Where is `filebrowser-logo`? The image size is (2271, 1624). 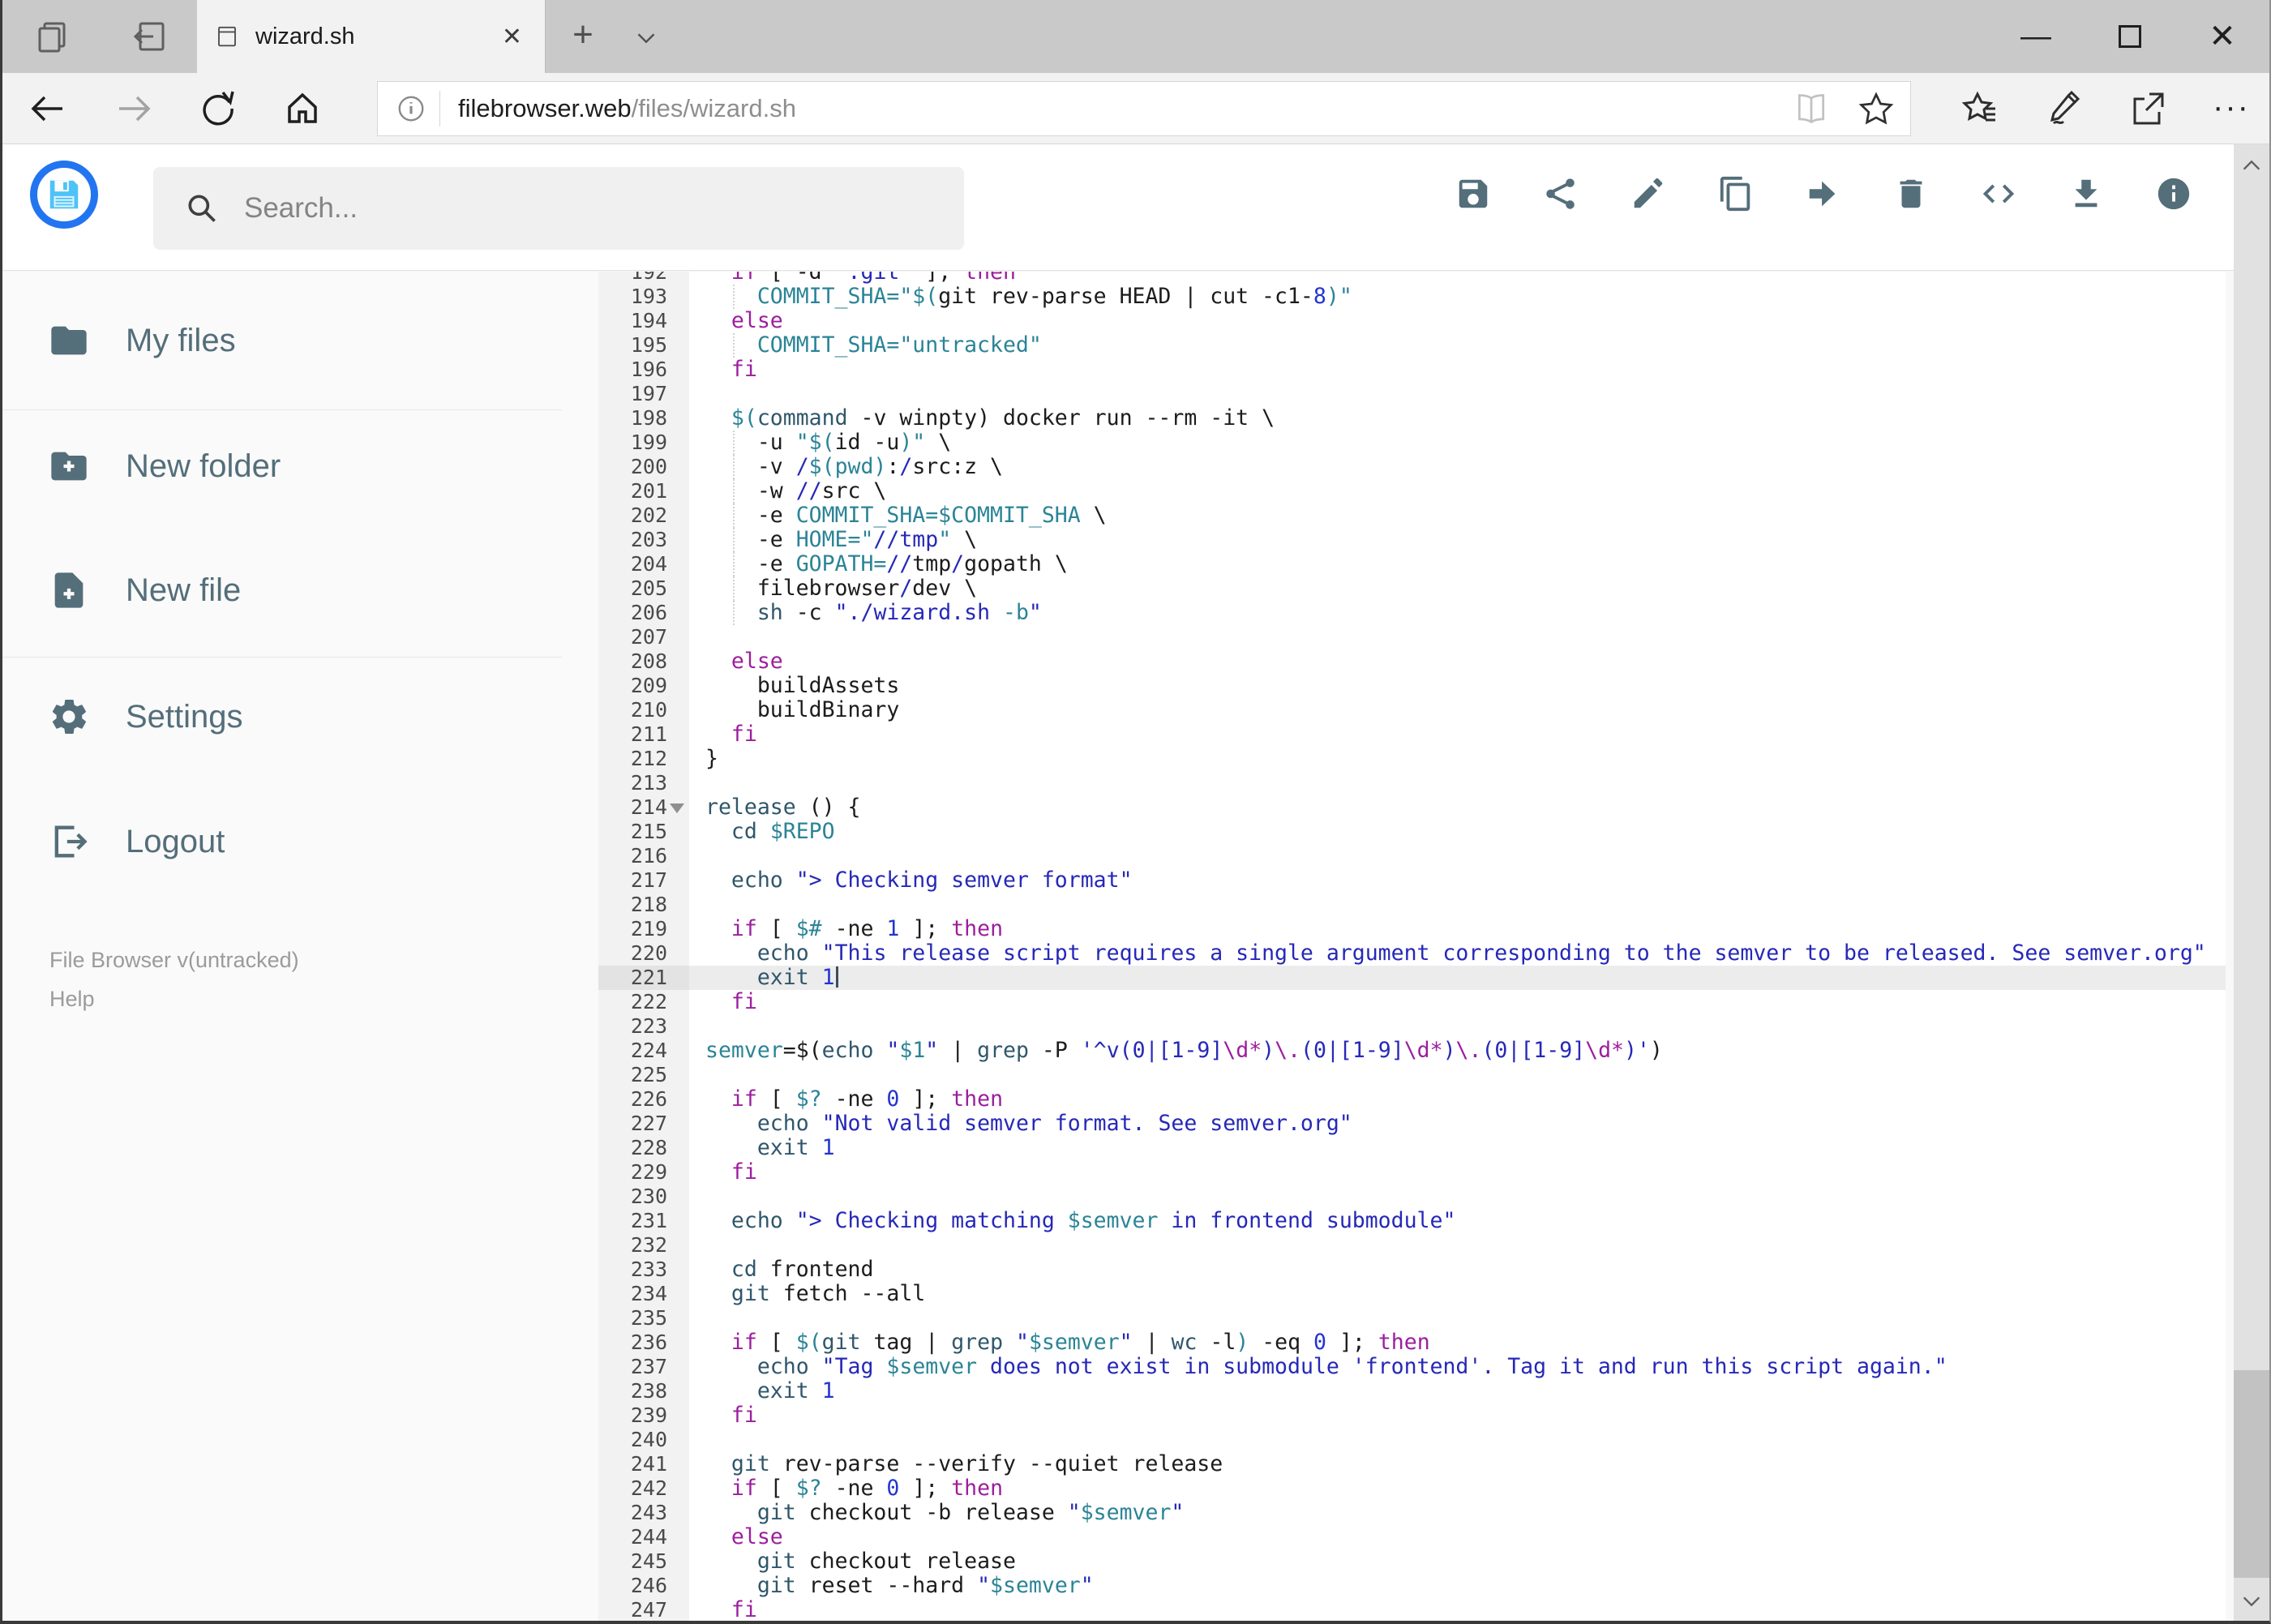
filebrowser-logo is located at coordinates (64, 195).